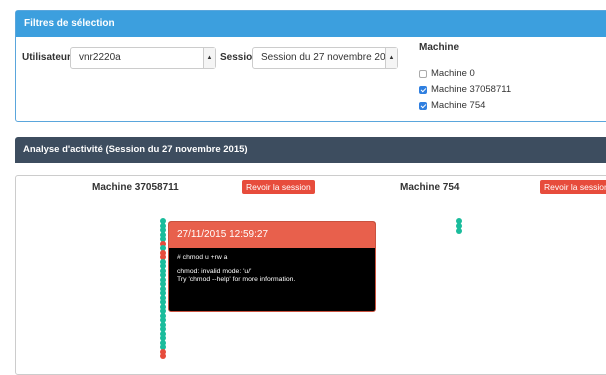  I want to click on user-select-arrow-icon: ▲, so click(209, 58).